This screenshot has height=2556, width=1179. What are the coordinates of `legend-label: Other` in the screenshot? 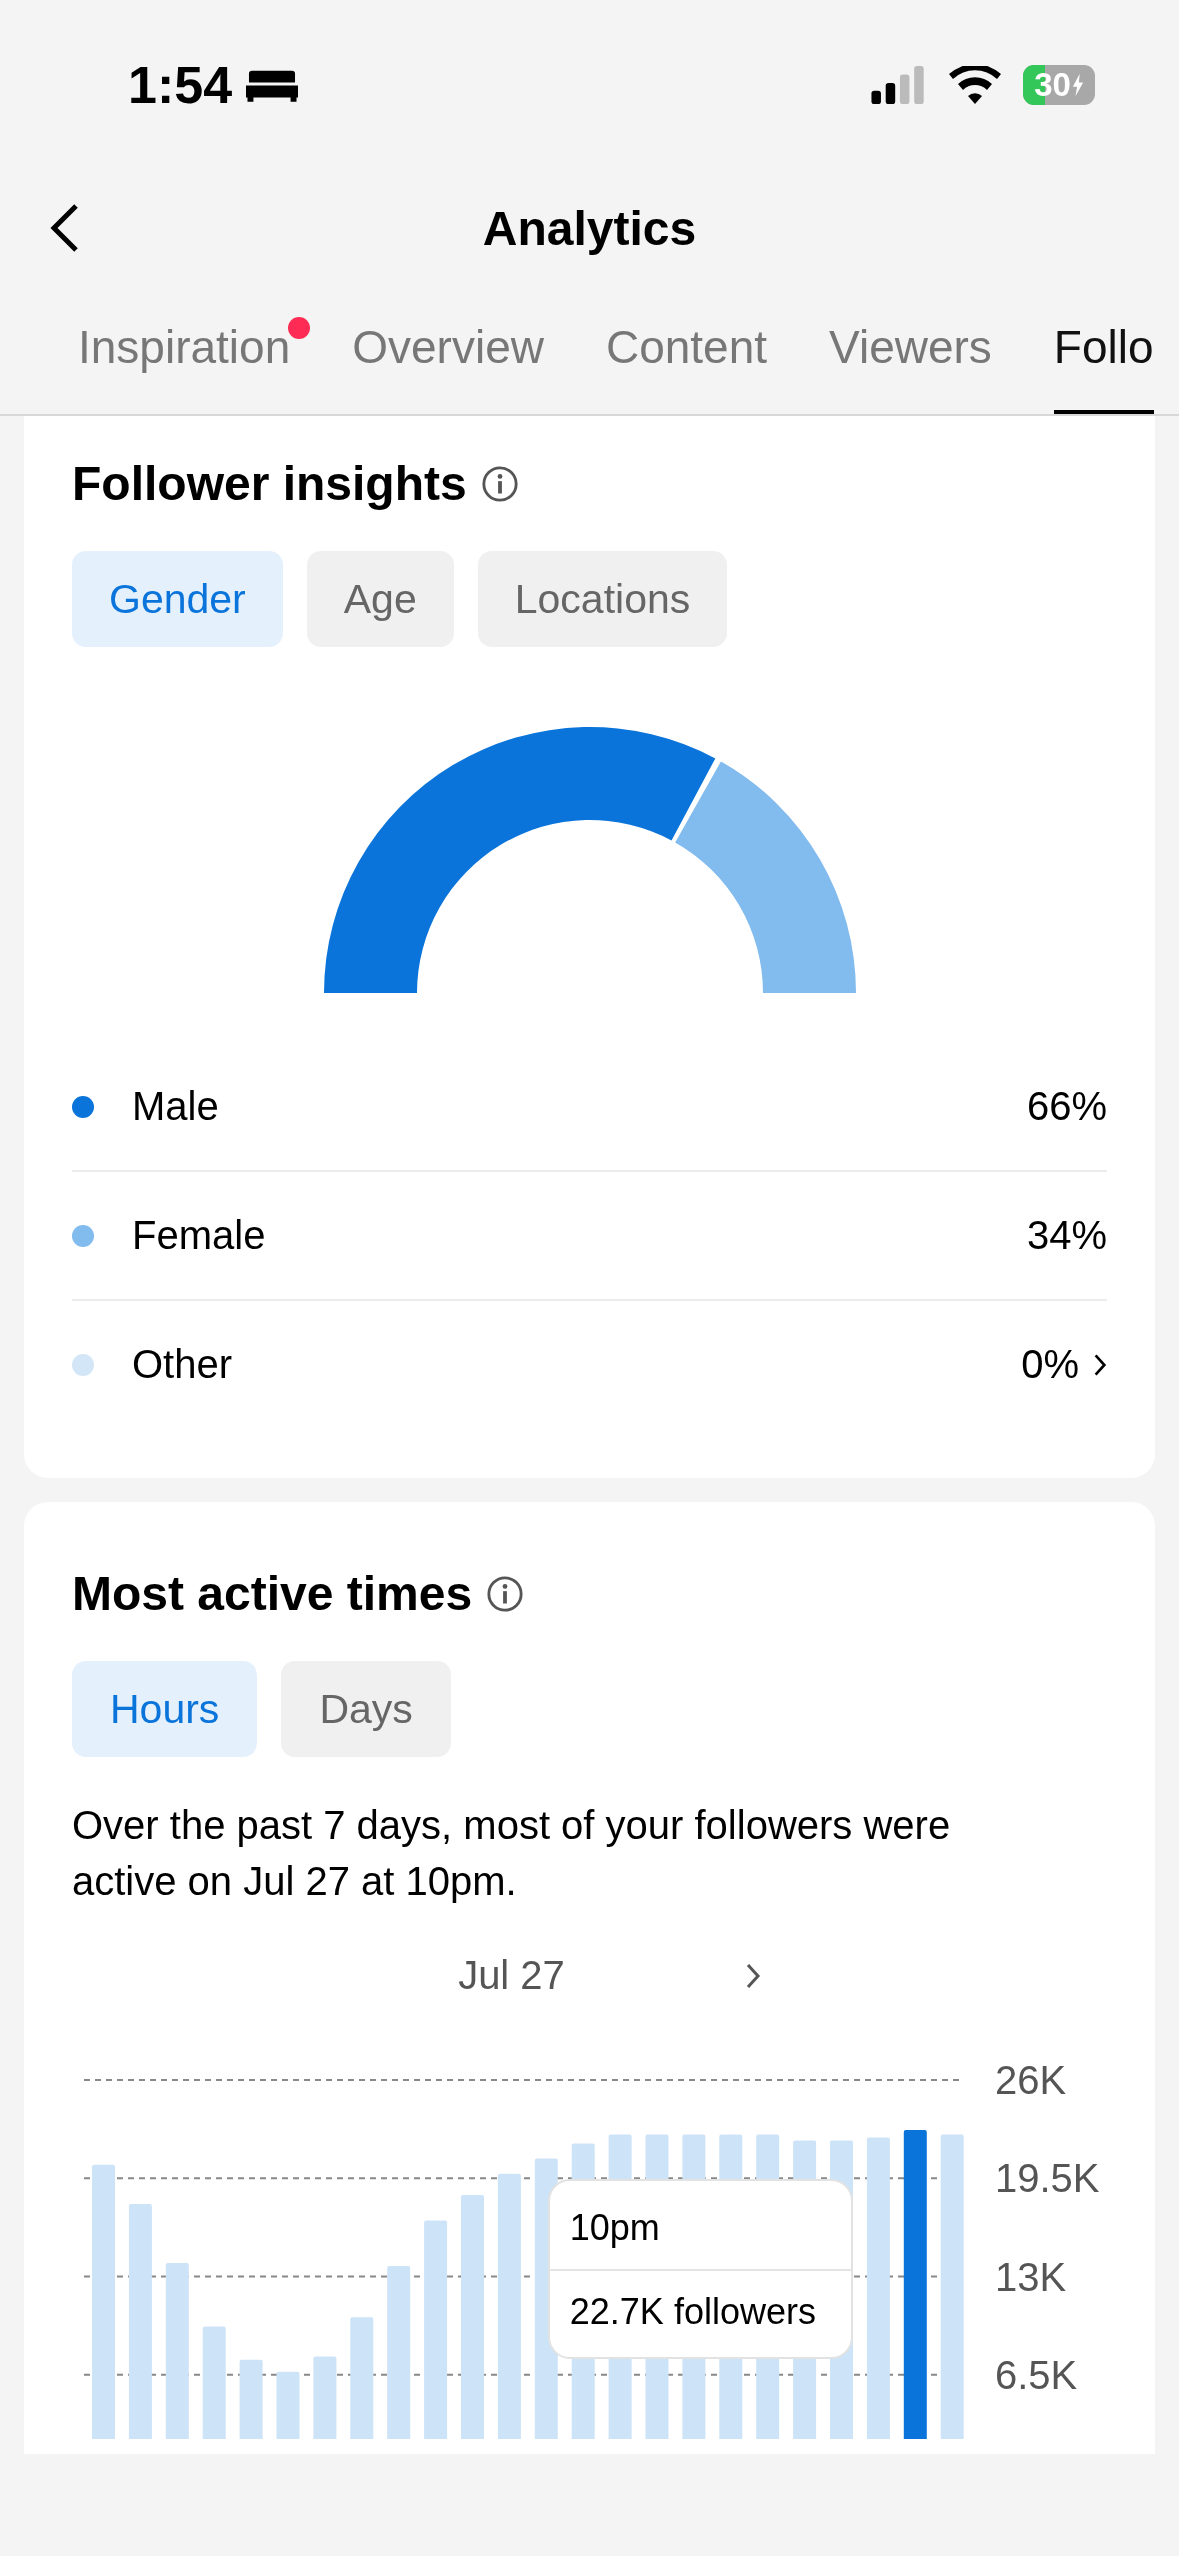 It's located at (183, 1364).